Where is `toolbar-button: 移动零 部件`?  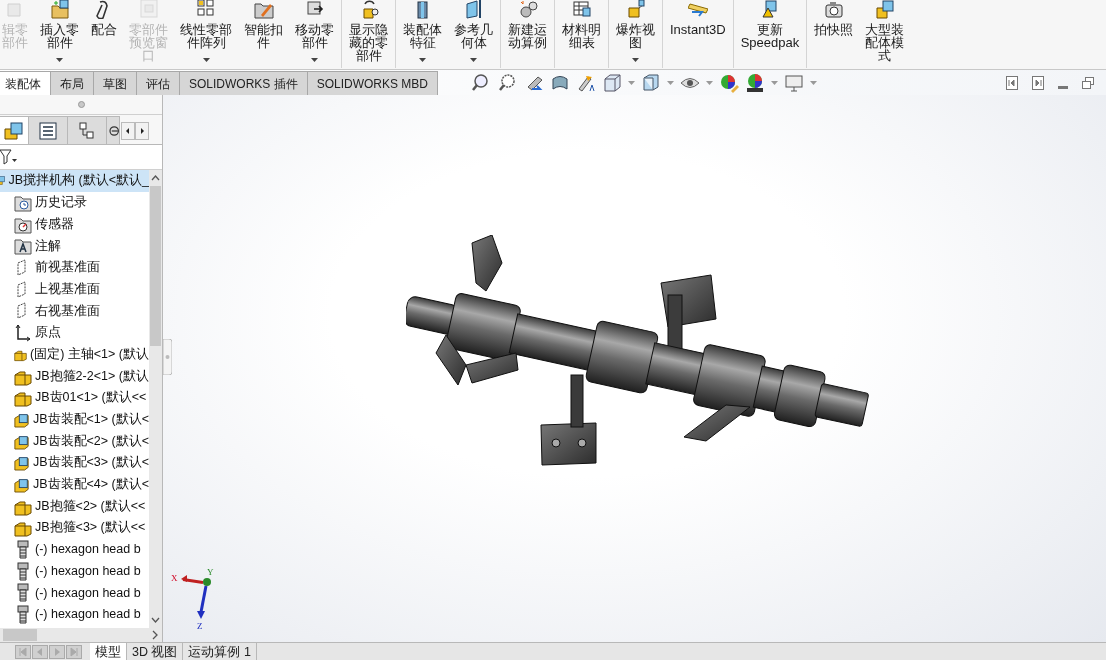
toolbar-button: 移动零 部件 is located at coordinates (314, 35).